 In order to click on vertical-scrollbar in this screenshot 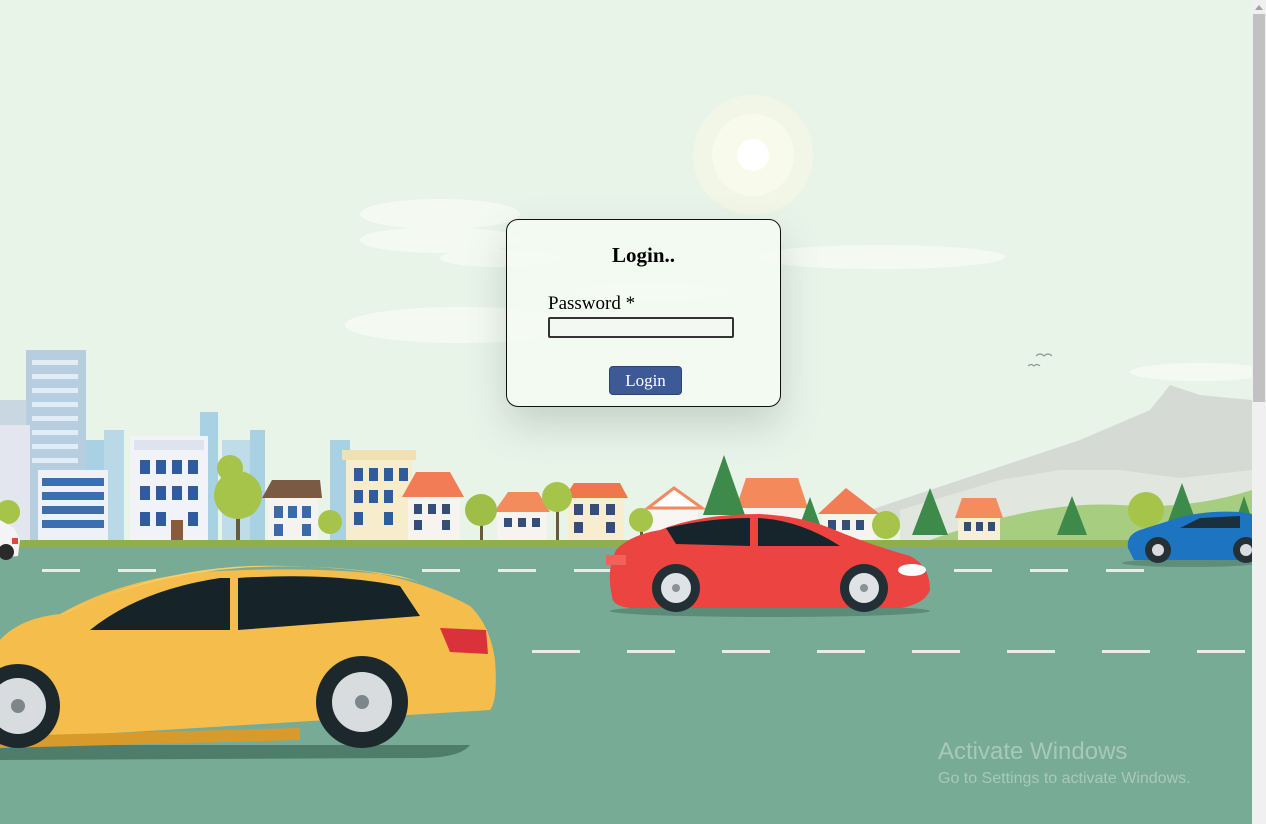, I will do `click(1259, 412)`.